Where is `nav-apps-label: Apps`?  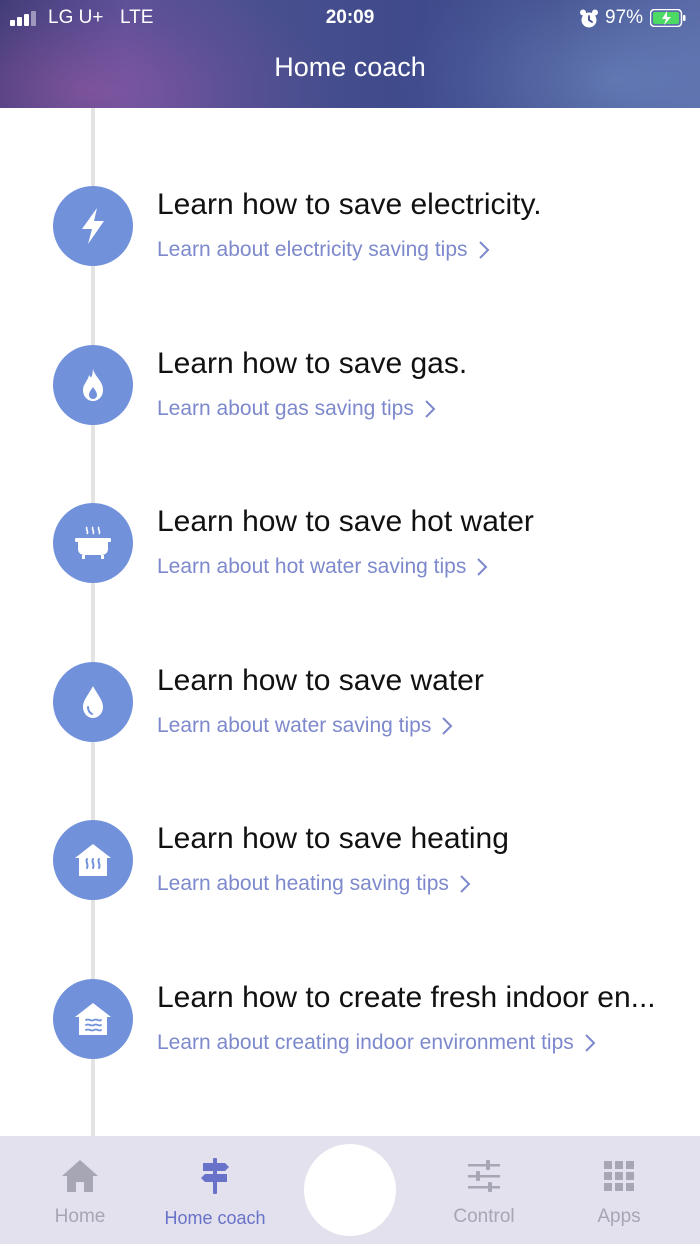 nav-apps-label: Apps is located at coordinates (619, 1216).